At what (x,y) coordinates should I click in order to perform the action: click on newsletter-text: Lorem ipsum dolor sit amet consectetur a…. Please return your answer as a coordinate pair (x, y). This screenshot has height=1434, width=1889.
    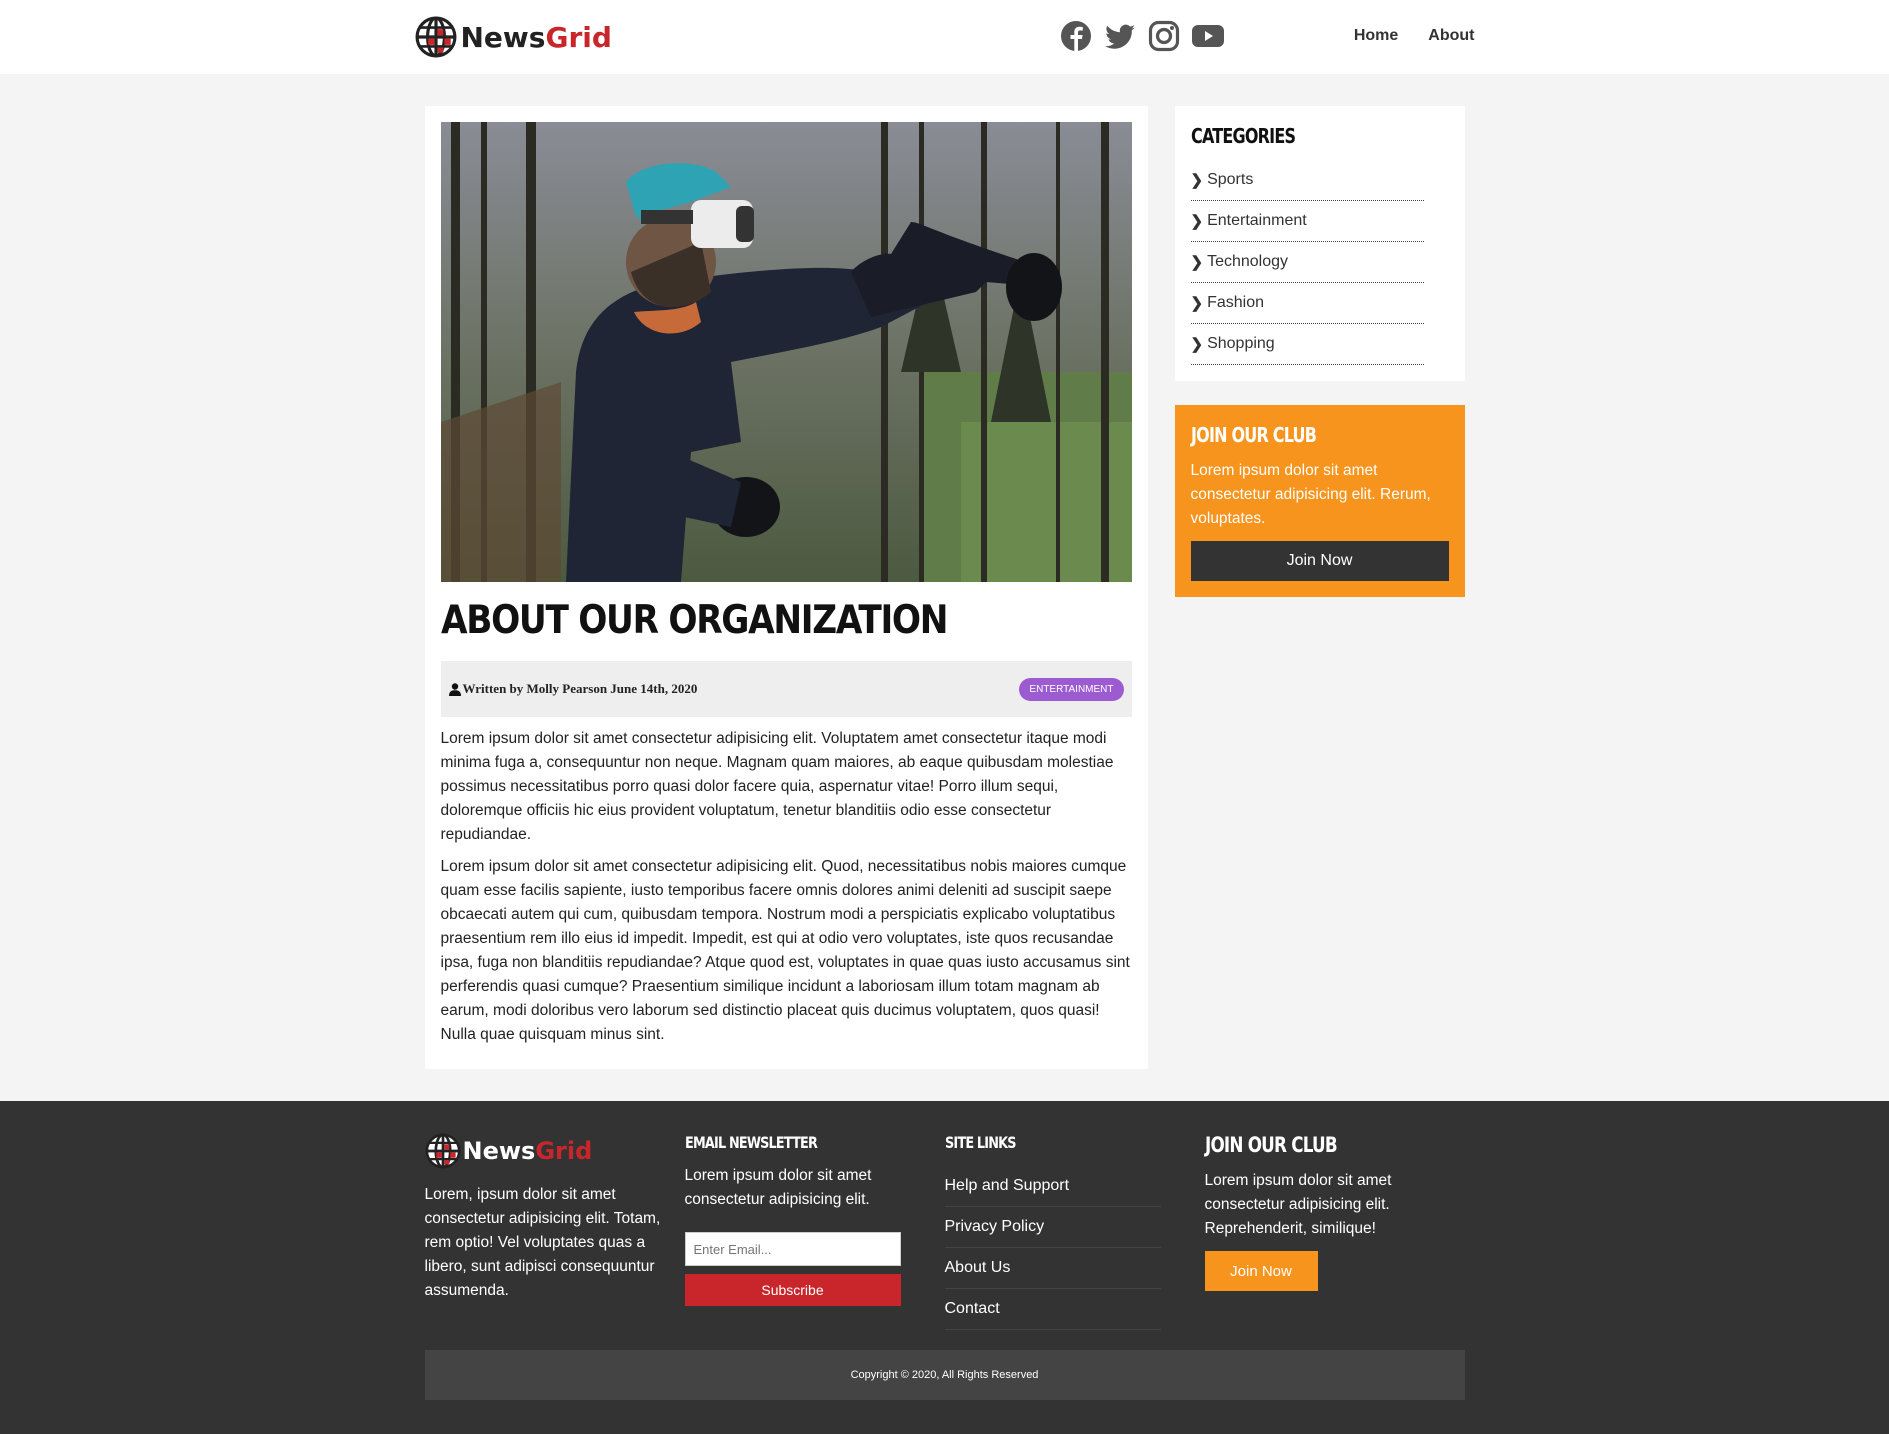
    Looking at the image, I should click on (778, 1187).